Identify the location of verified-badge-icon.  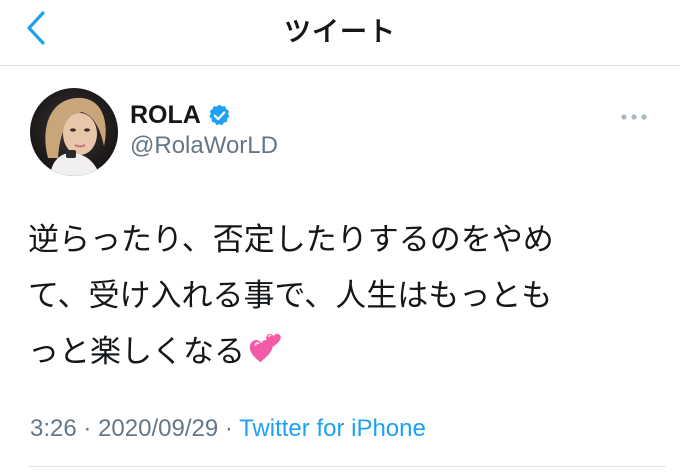
(219, 114).